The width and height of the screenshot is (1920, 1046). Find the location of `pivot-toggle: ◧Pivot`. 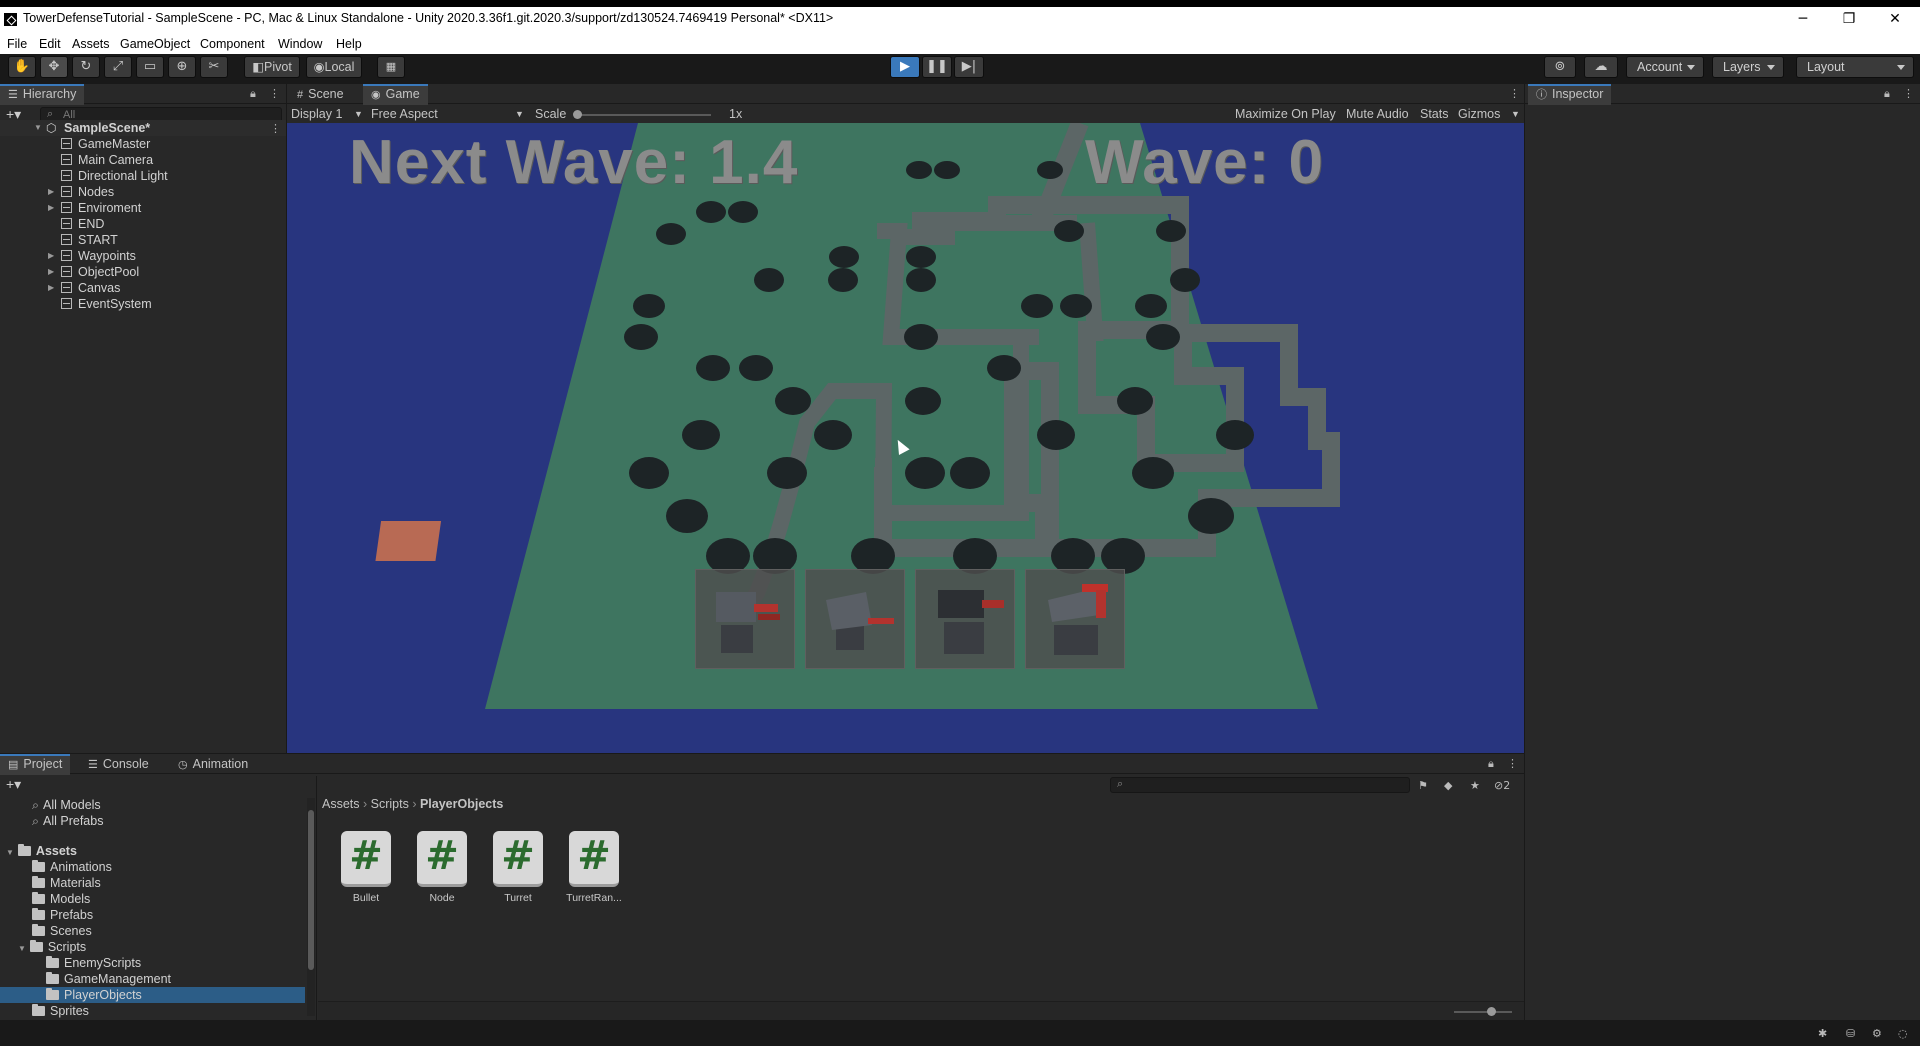

pivot-toggle: ◧Pivot is located at coordinates (272, 67).